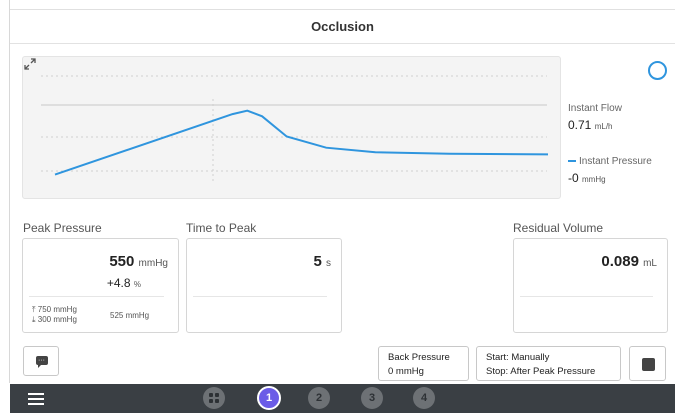 The height and width of the screenshot is (413, 675). Describe the element at coordinates (269, 398) in the screenshot. I see `nav-step-1: 1` at that location.